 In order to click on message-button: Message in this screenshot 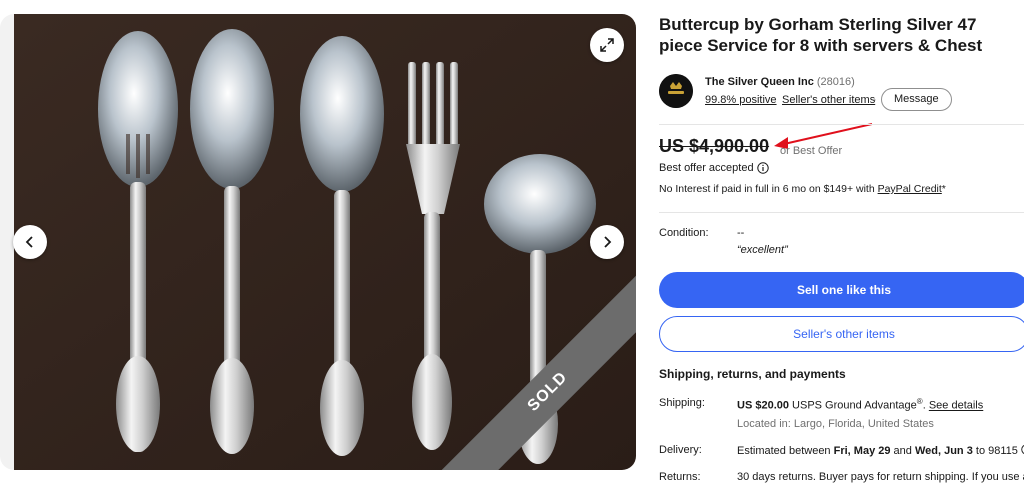, I will do `click(916, 99)`.